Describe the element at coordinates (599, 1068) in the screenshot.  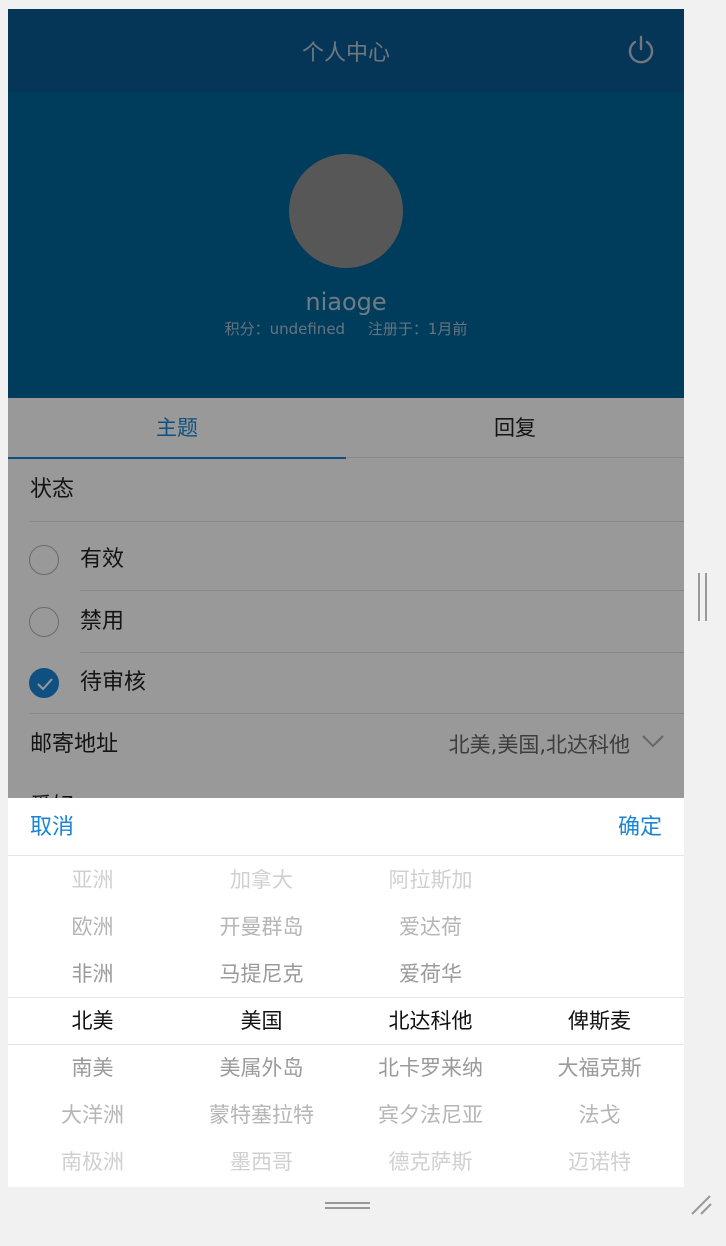
I see `picker-option: 大福克斯` at that location.